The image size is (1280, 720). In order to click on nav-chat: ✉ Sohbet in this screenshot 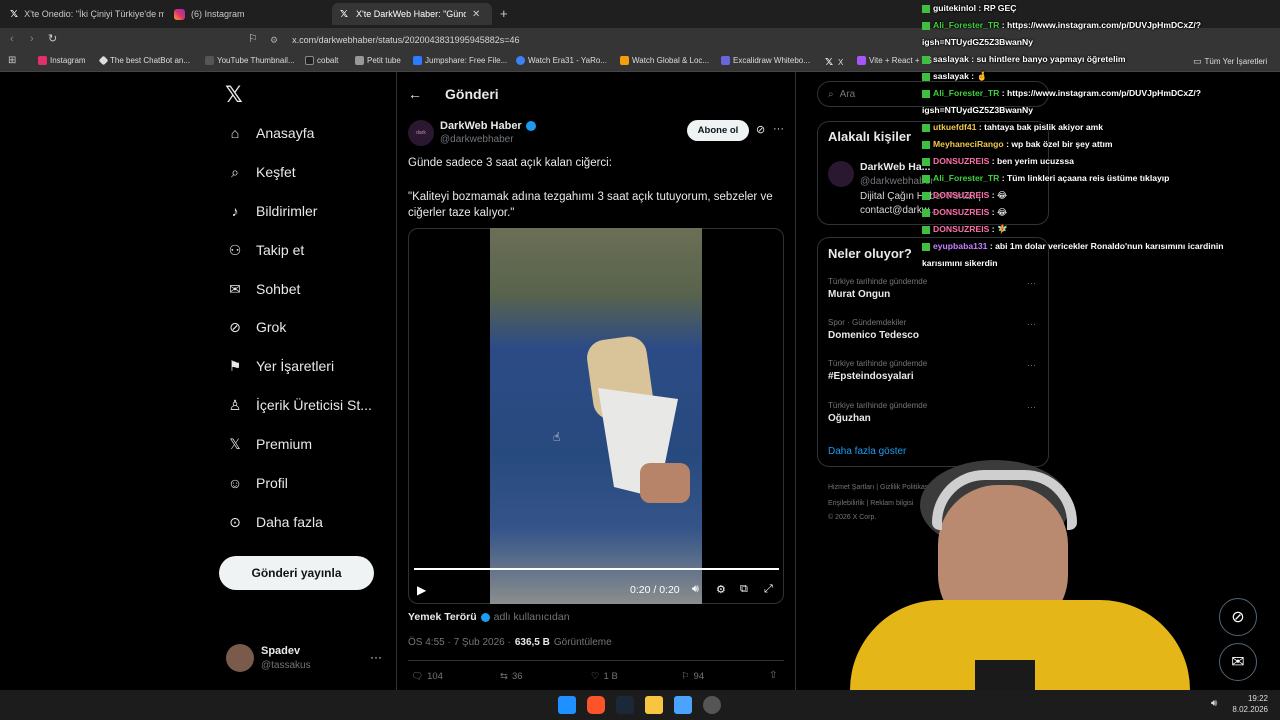, I will do `click(263, 289)`.